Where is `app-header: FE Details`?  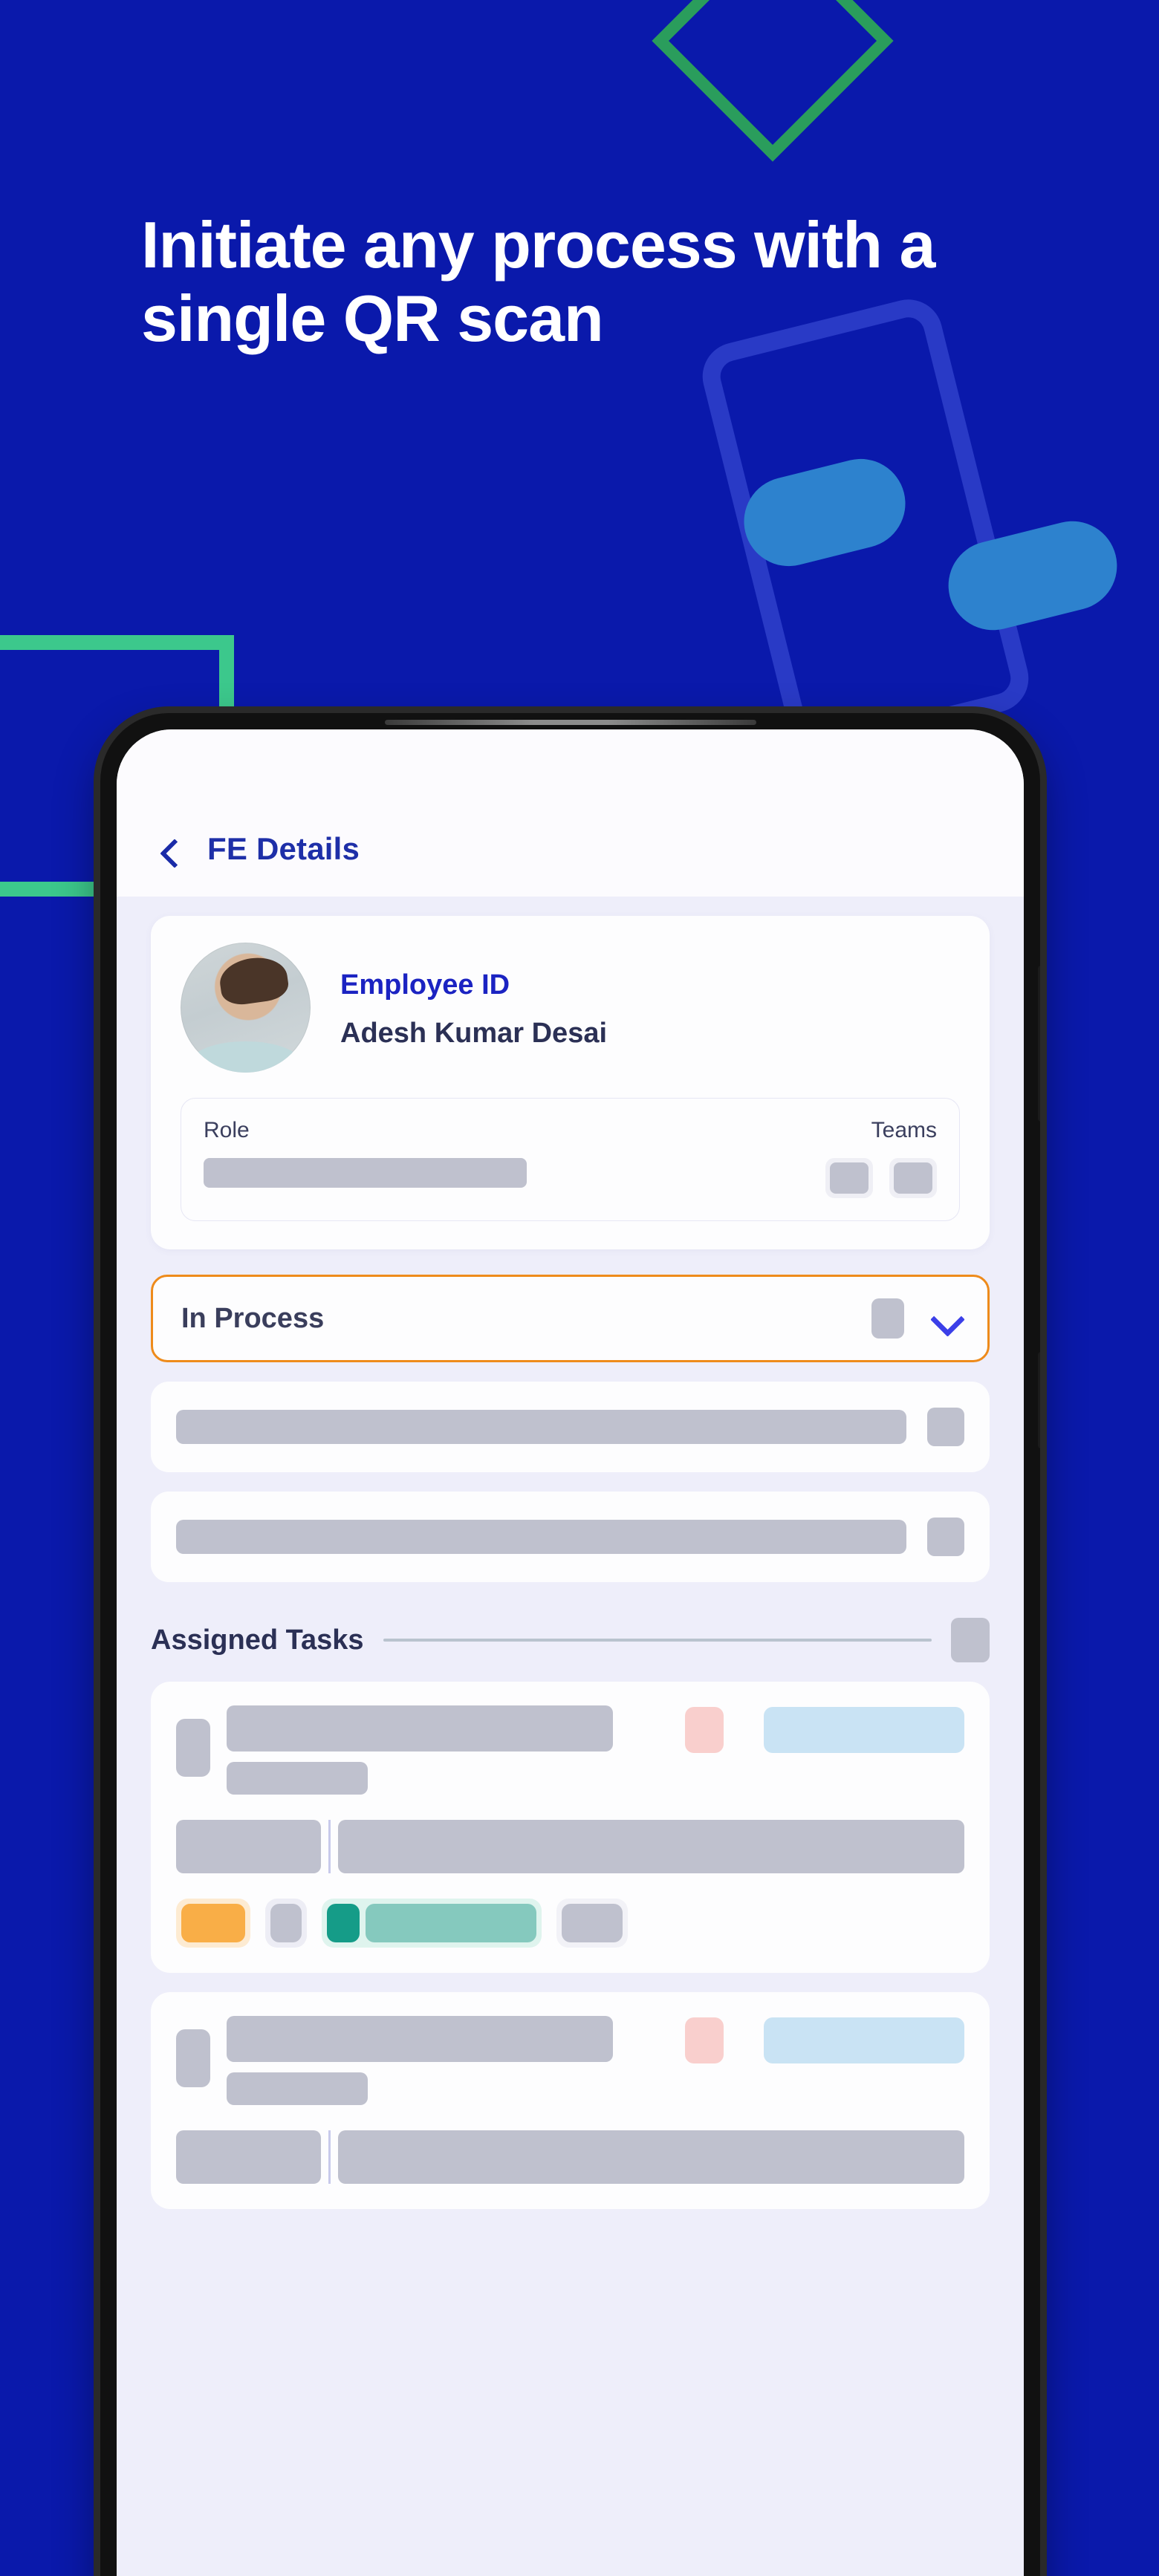 app-header: FE Details is located at coordinates (571, 813).